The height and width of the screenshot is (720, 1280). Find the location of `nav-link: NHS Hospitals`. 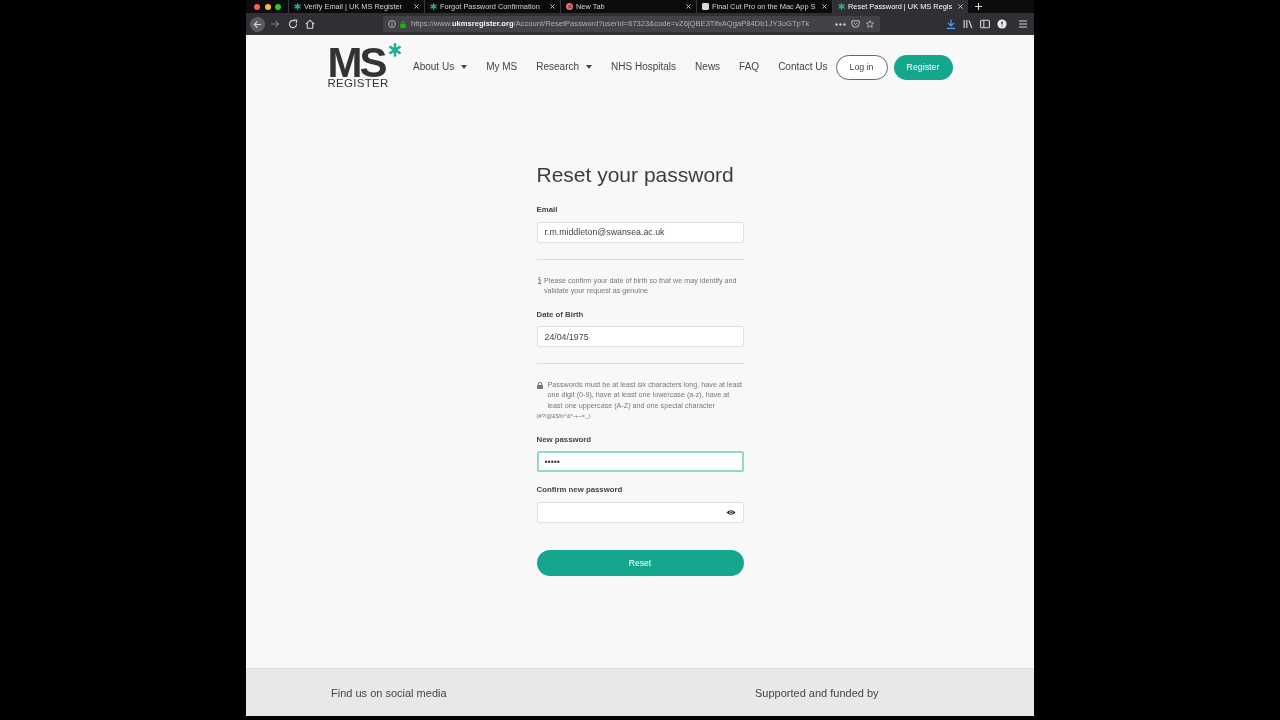

nav-link: NHS Hospitals is located at coordinates (644, 67).